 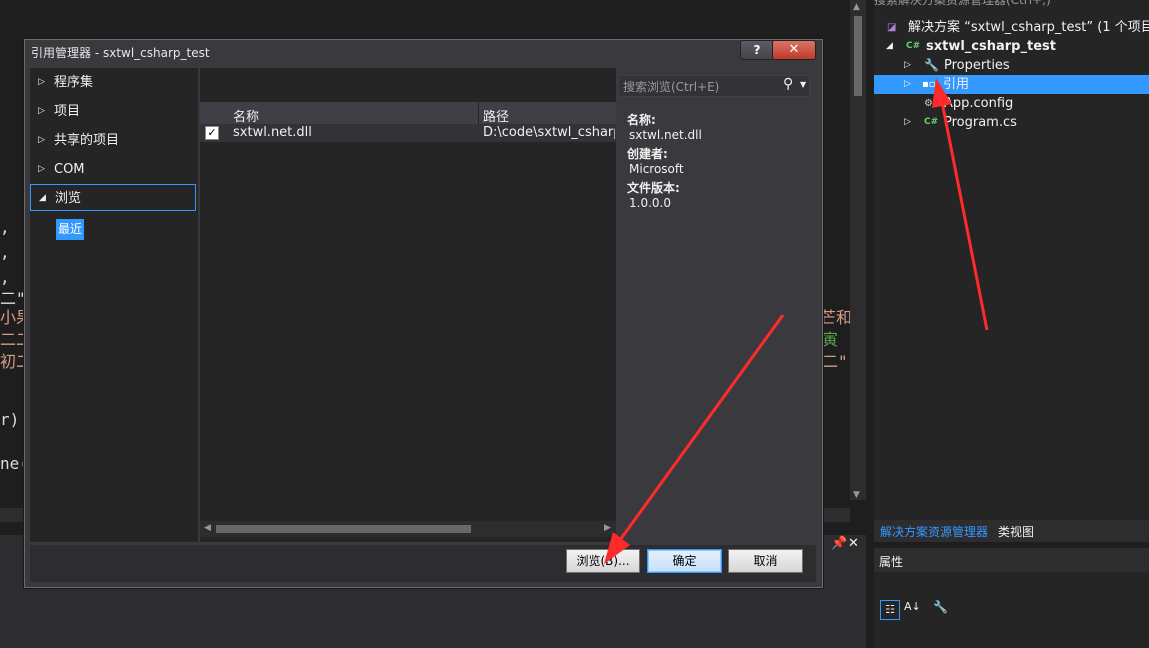 What do you see at coordinates (836, 317) in the screenshot?
I see `code-text: 芒和` at bounding box center [836, 317].